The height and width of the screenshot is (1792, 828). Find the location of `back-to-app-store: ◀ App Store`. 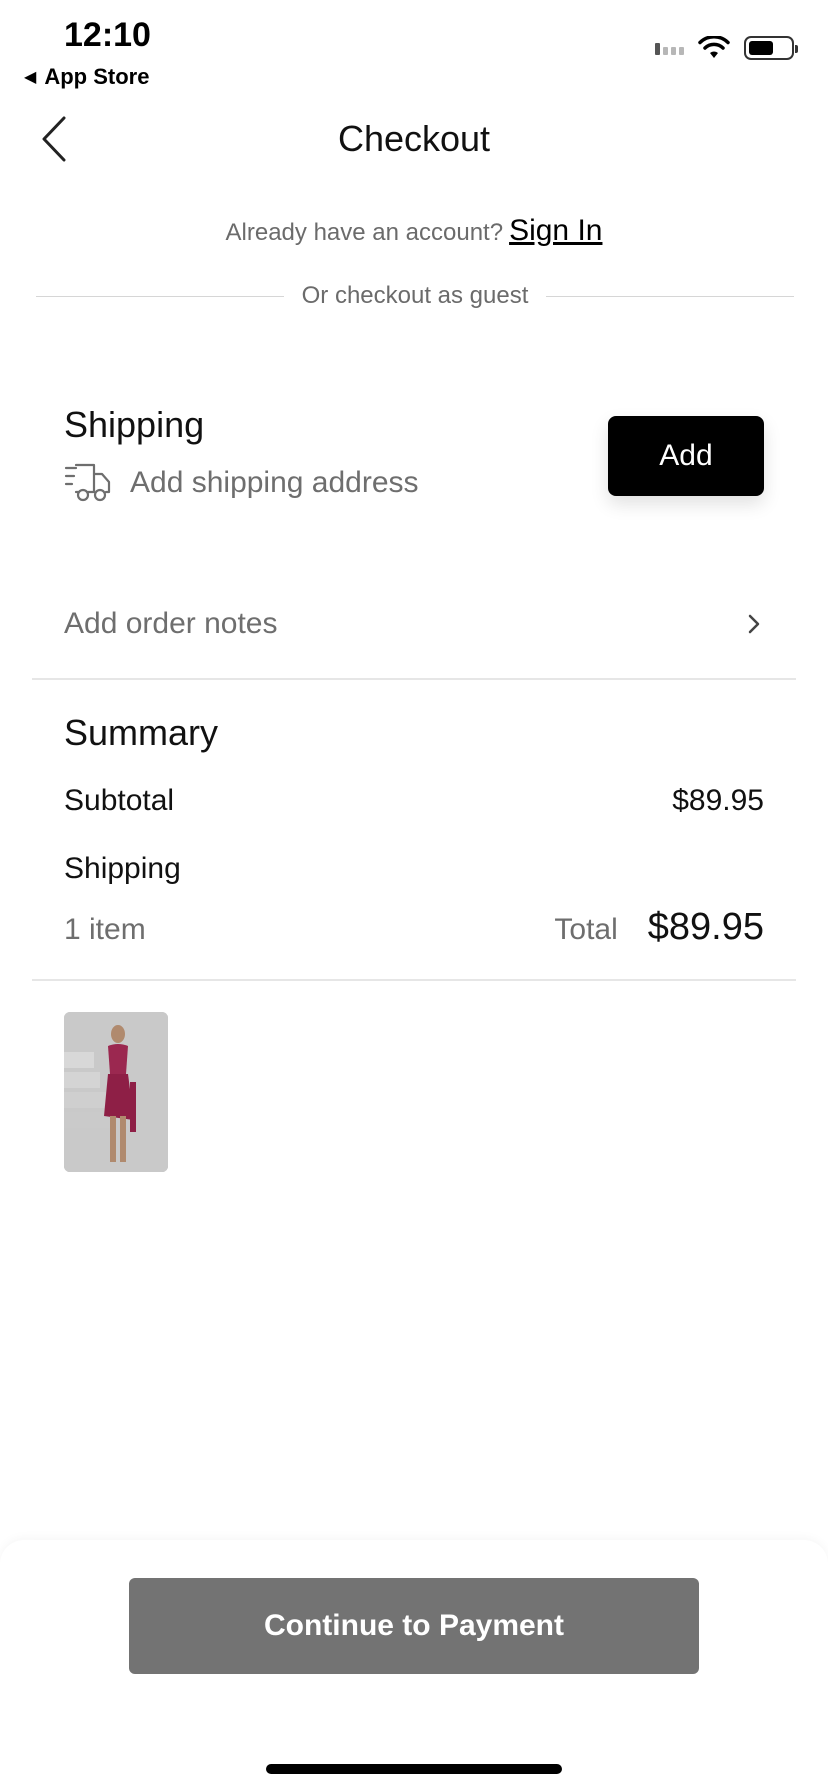

back-to-app-store: ◀ App Store is located at coordinates (86, 77).